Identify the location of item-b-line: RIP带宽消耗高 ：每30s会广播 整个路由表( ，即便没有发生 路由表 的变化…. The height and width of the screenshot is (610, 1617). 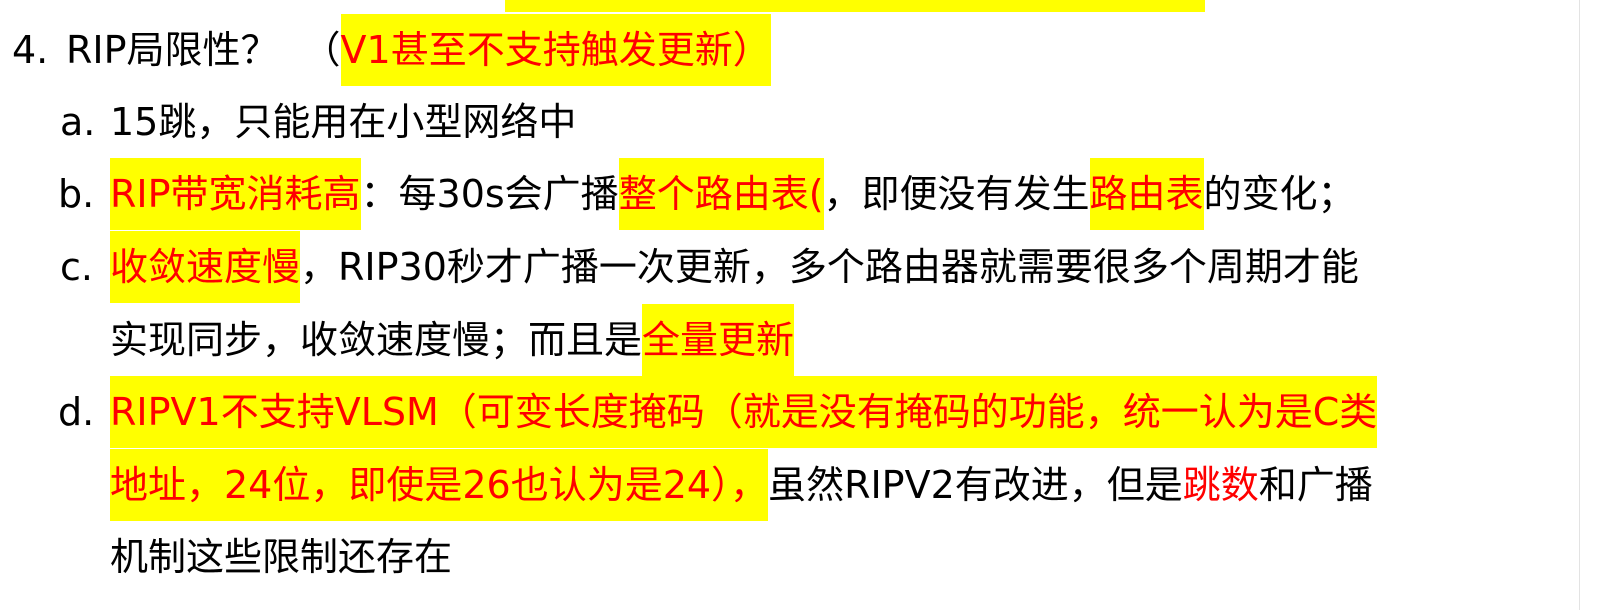
(733, 194).